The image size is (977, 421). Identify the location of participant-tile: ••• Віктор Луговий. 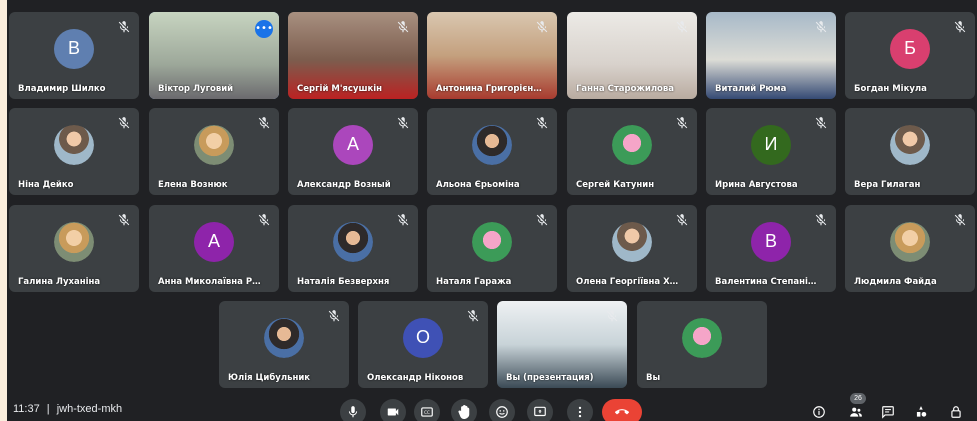
(214, 55).